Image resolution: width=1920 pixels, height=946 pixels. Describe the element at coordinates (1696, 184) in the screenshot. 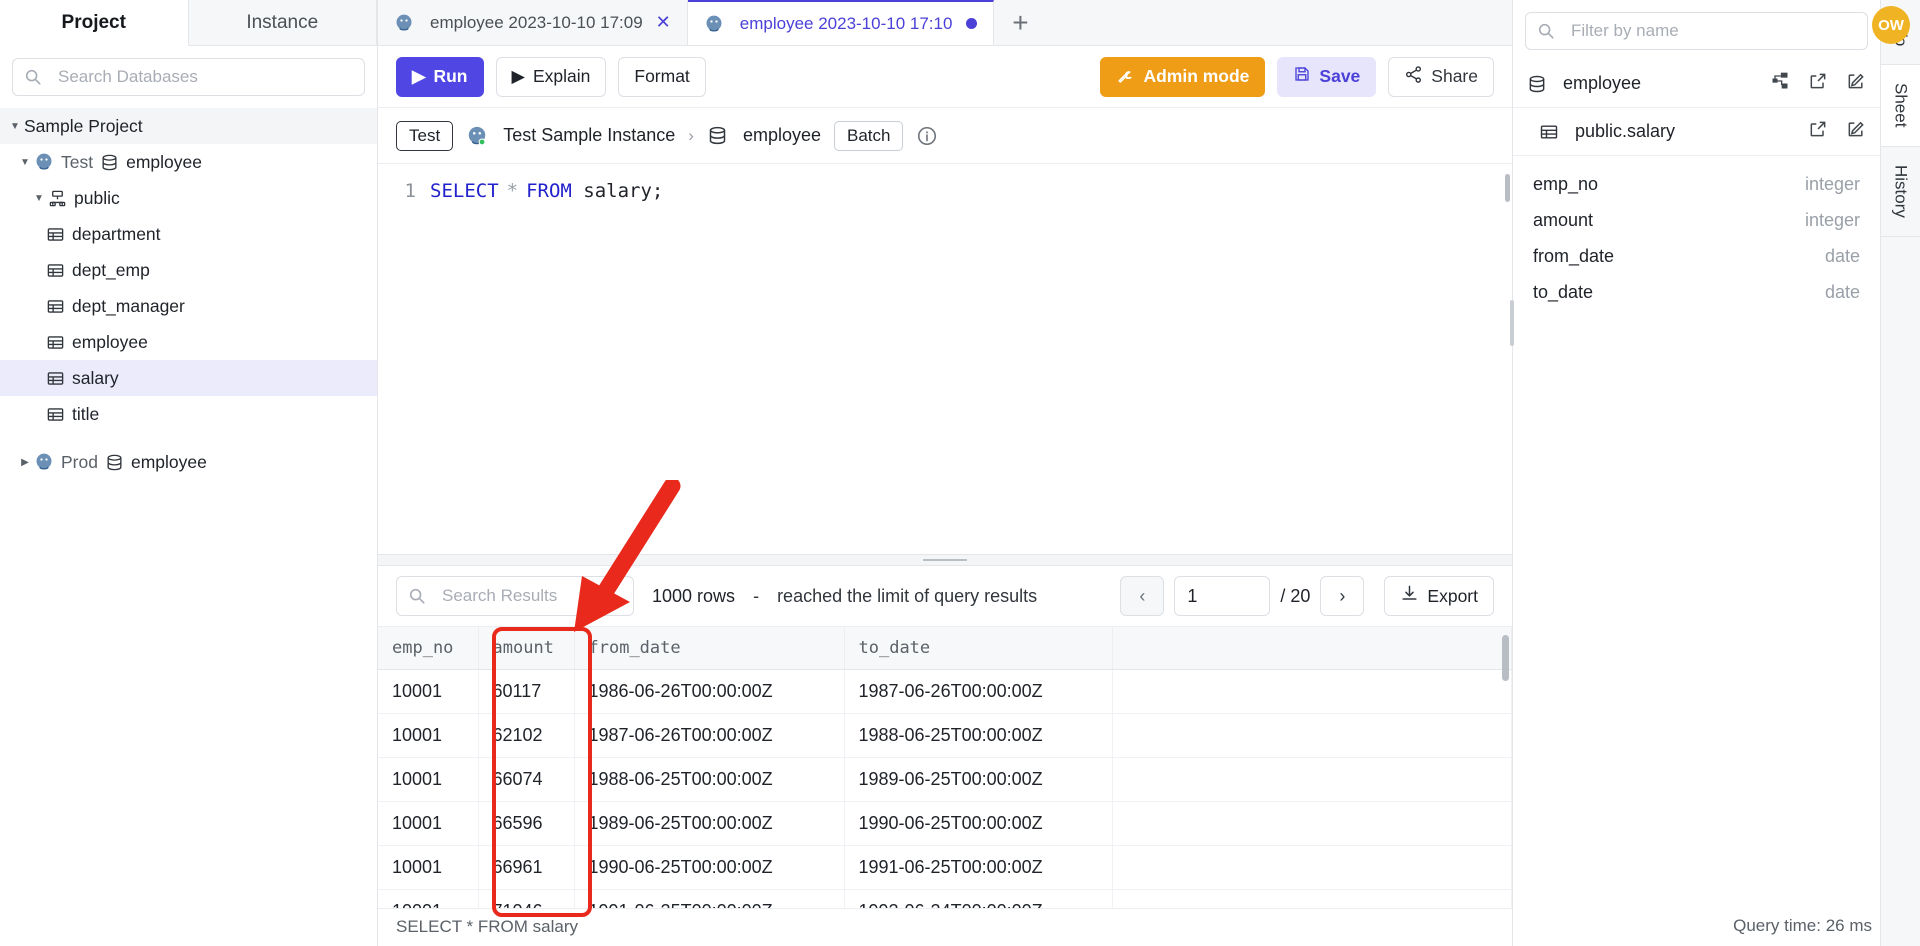

I see `schema-column-row: emp_no integer` at that location.